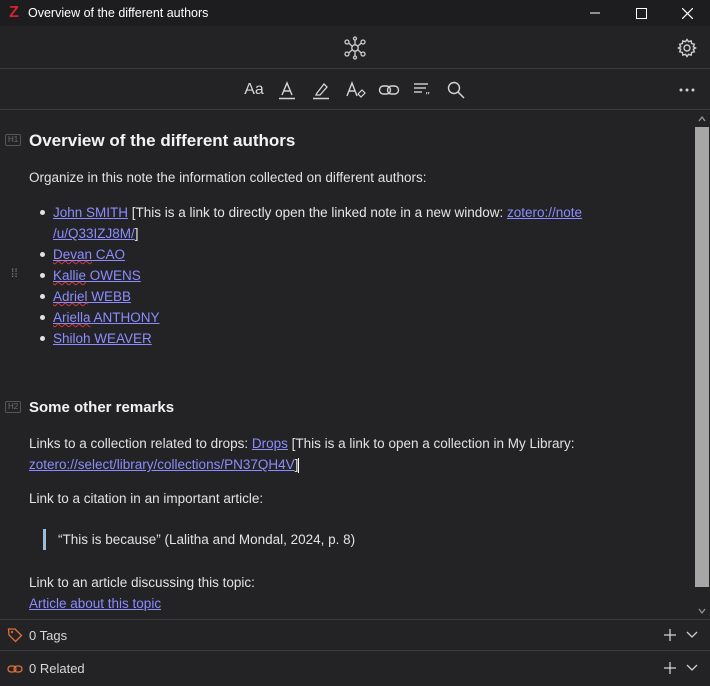  I want to click on insert-link-icon, so click(389, 90).